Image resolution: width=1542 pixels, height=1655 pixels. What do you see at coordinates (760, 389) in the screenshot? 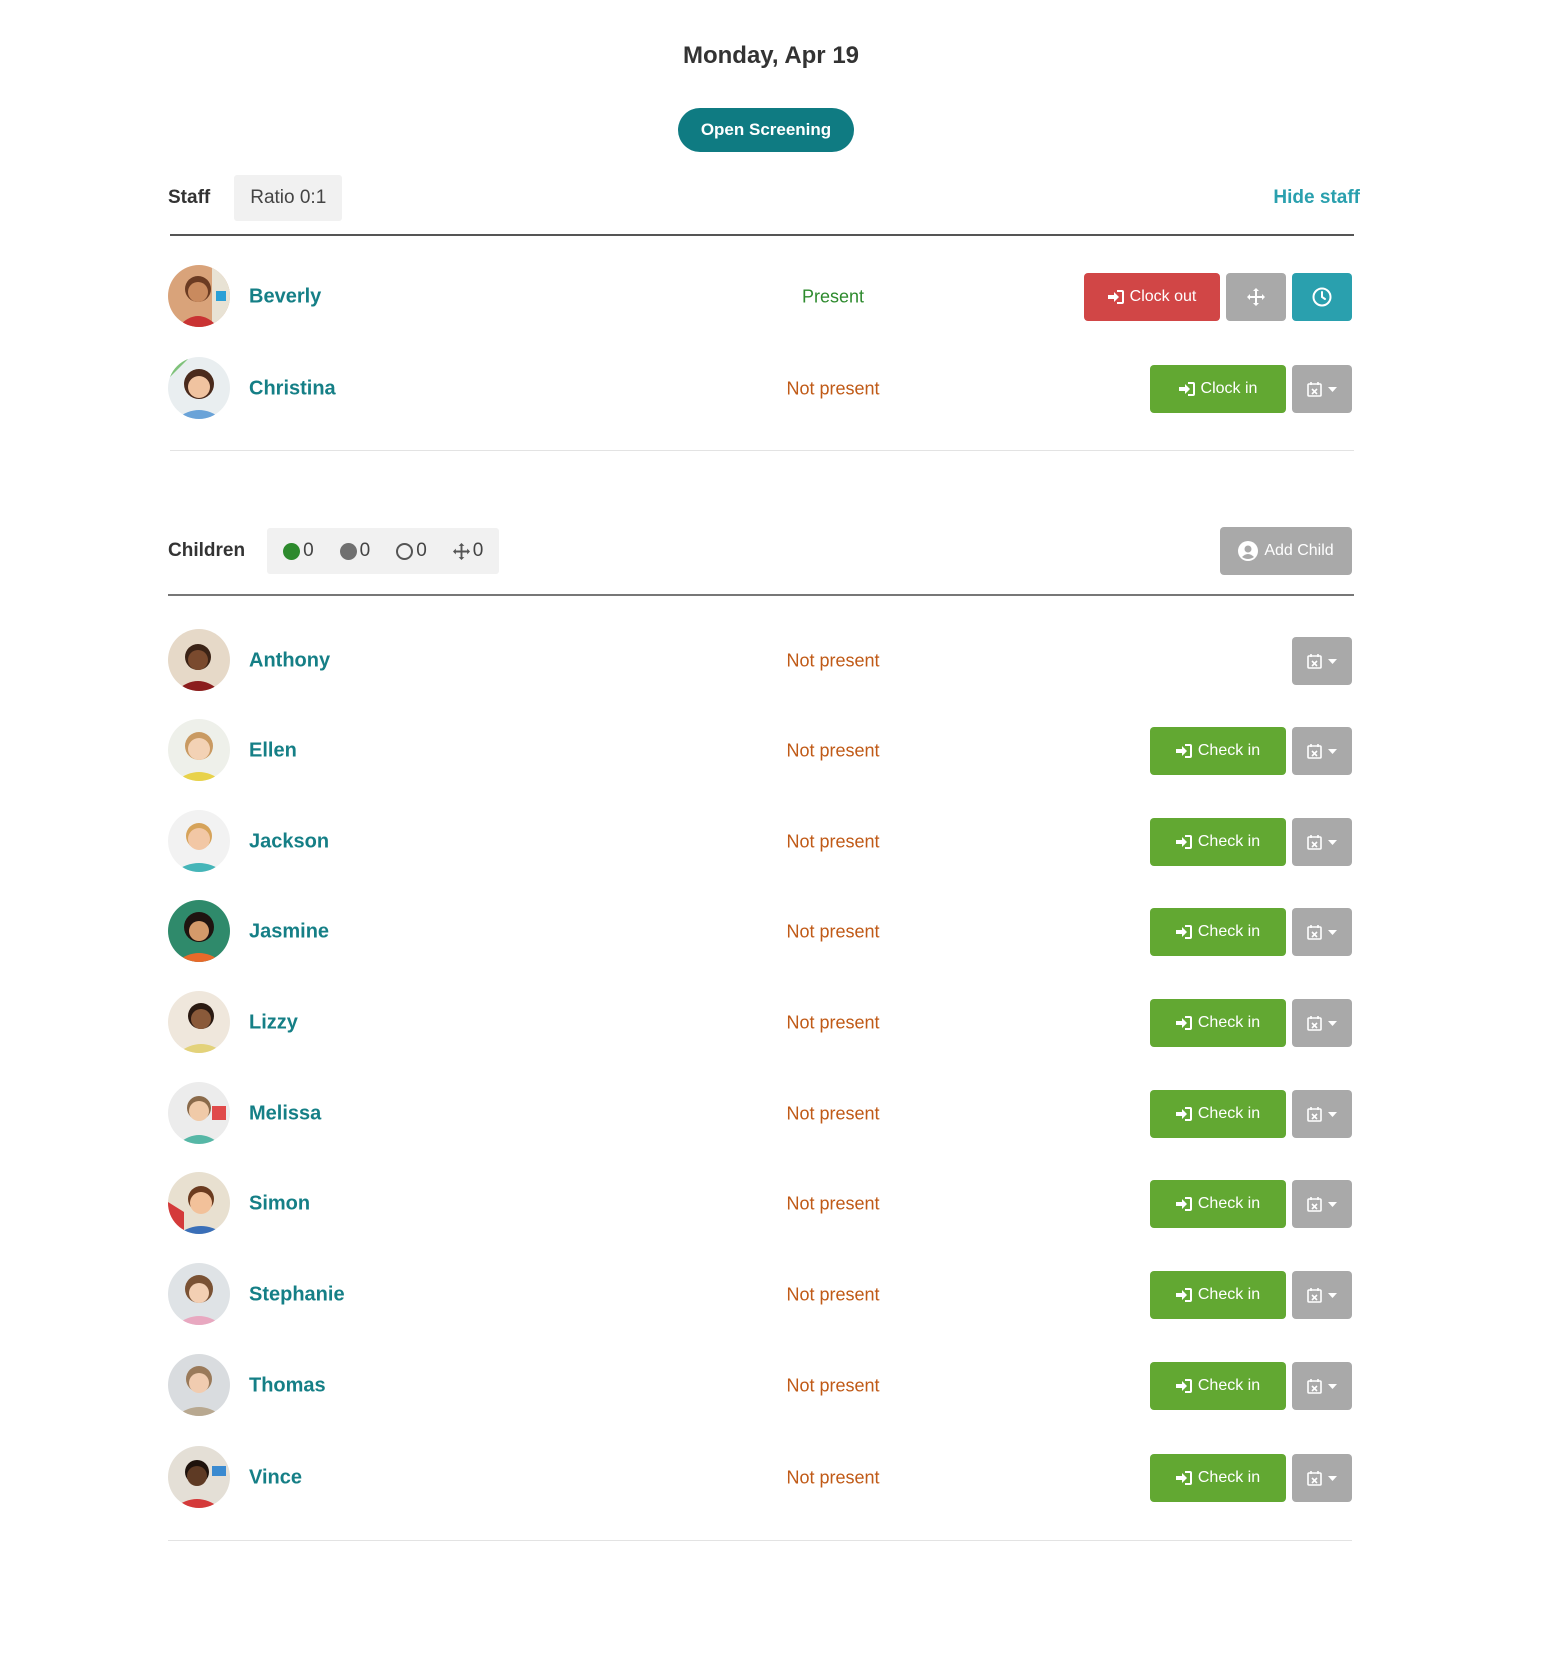
I see `staff-row: Christina Not present Clock in` at bounding box center [760, 389].